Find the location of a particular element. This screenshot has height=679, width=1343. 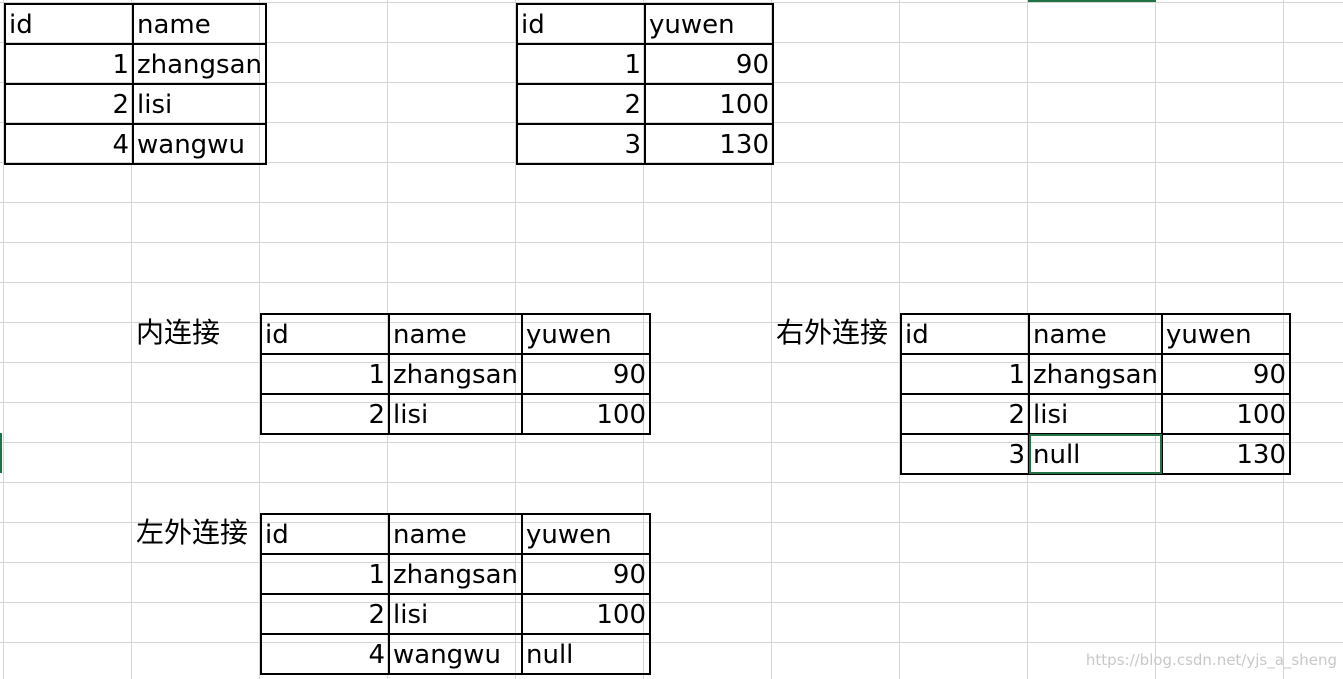

selected-row-indicator is located at coordinates (1, 453).